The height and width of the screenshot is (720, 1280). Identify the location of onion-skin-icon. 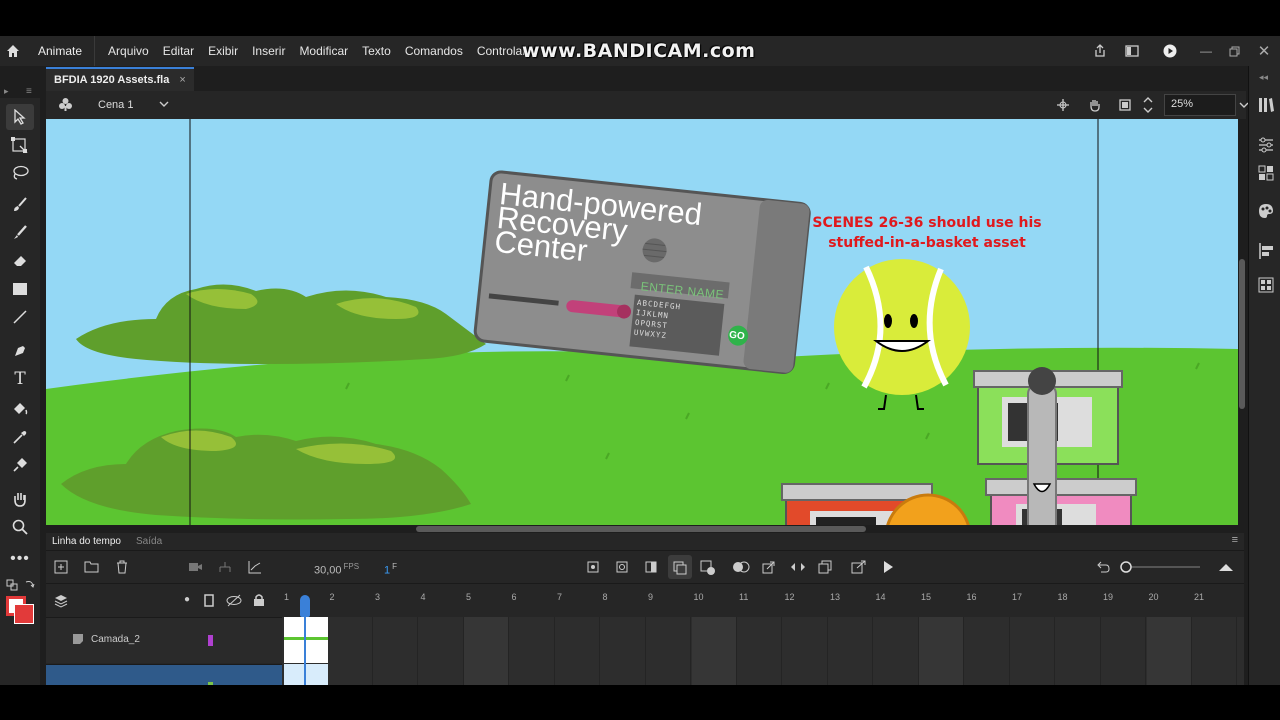
(680, 567).